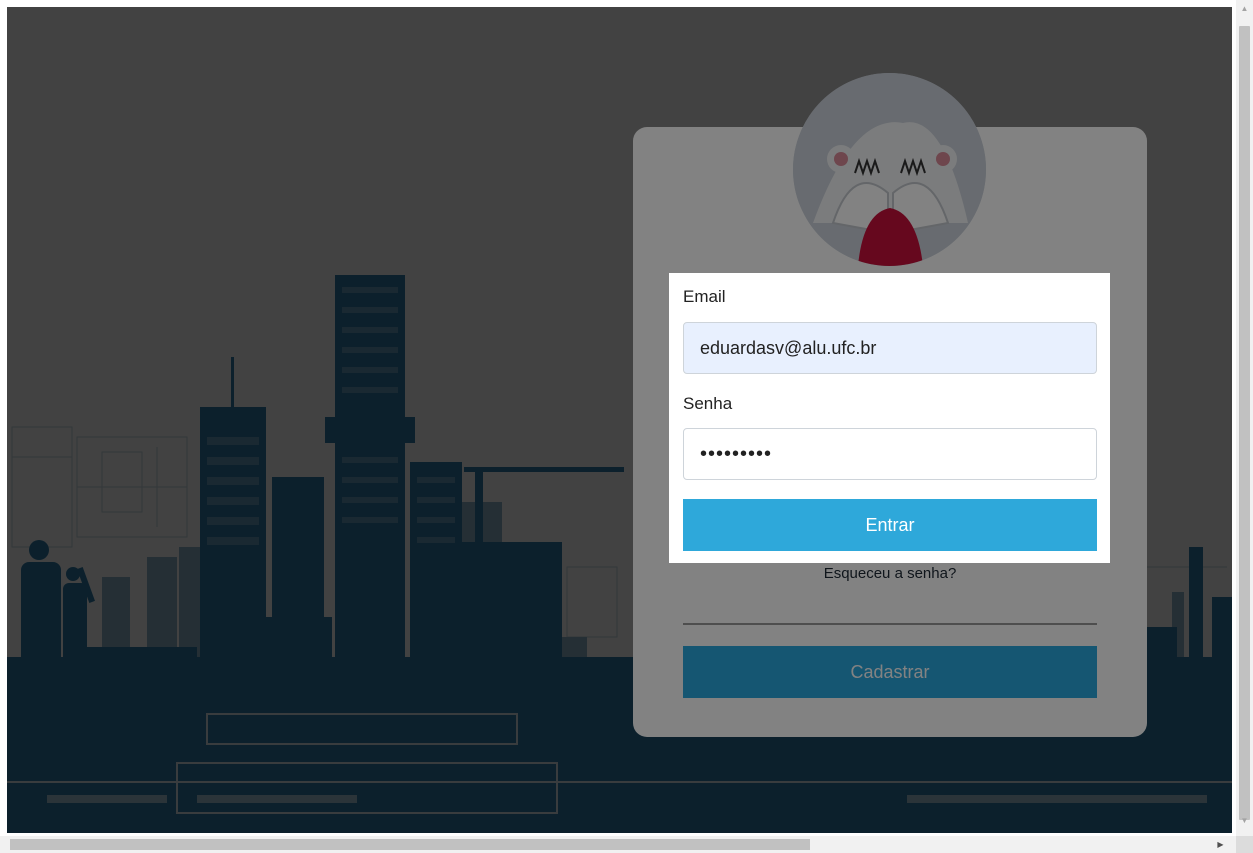  Describe the element at coordinates (1244, 844) in the screenshot. I see `scrollbar-corner` at that location.